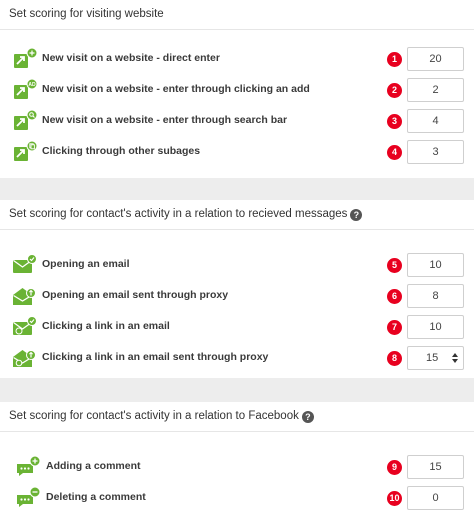 This screenshot has height=518, width=474. Describe the element at coordinates (394, 327) in the screenshot. I see `step-badge: 7` at that location.